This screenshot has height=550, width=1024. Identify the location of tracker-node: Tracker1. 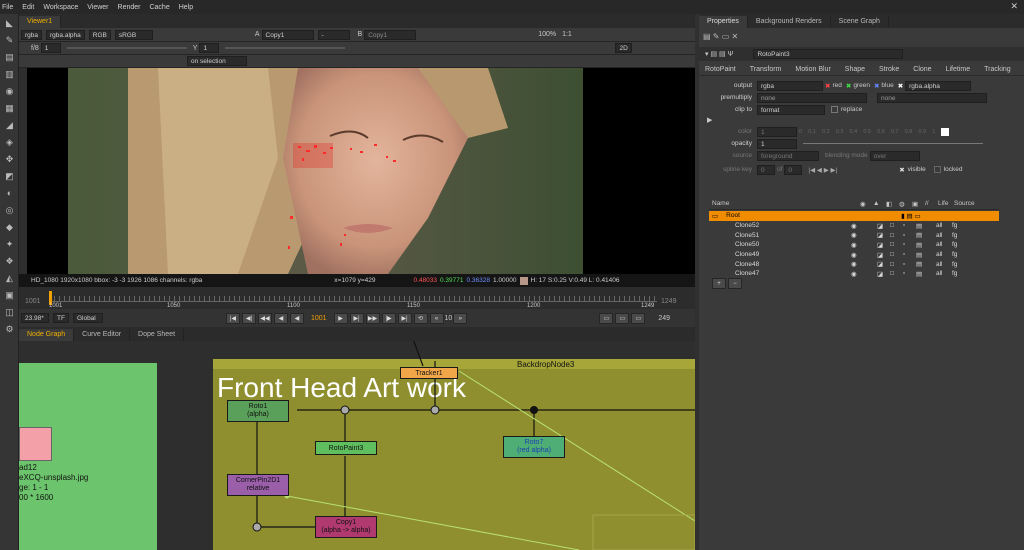
(429, 373).